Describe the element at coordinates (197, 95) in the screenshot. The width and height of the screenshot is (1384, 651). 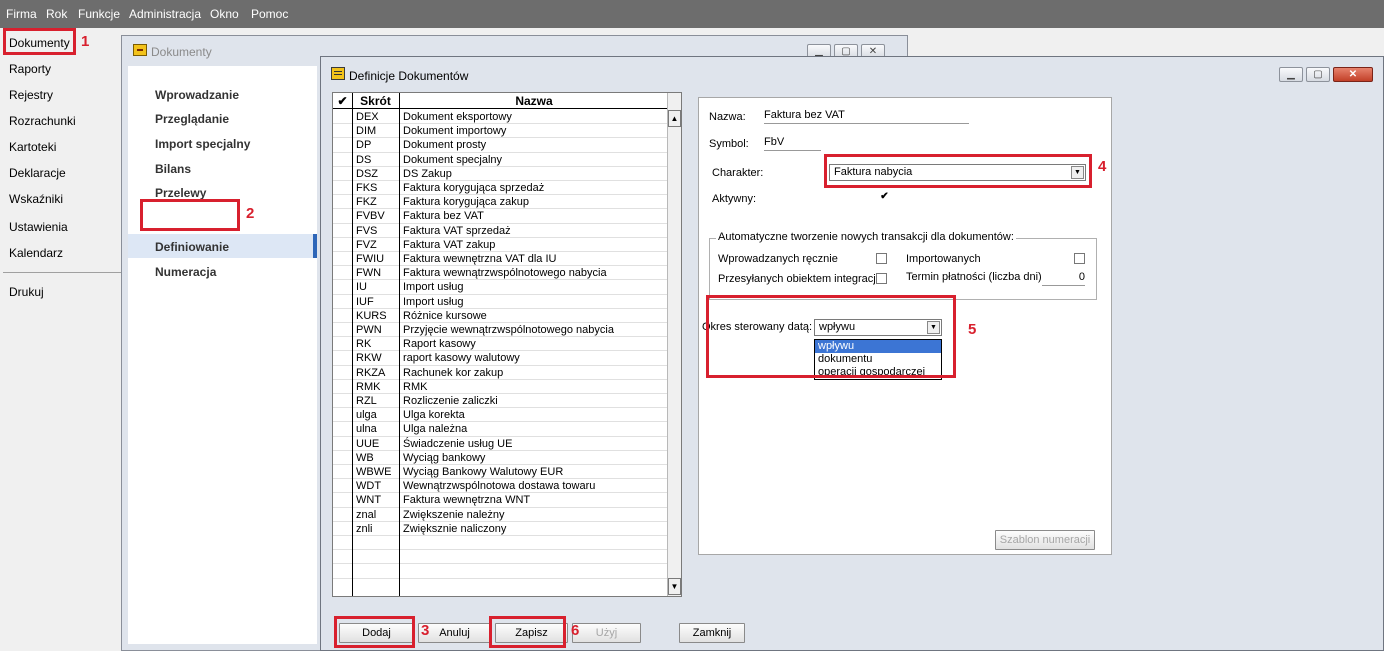
I see `menu-wprowadzanie: Wprowadzanie` at that location.